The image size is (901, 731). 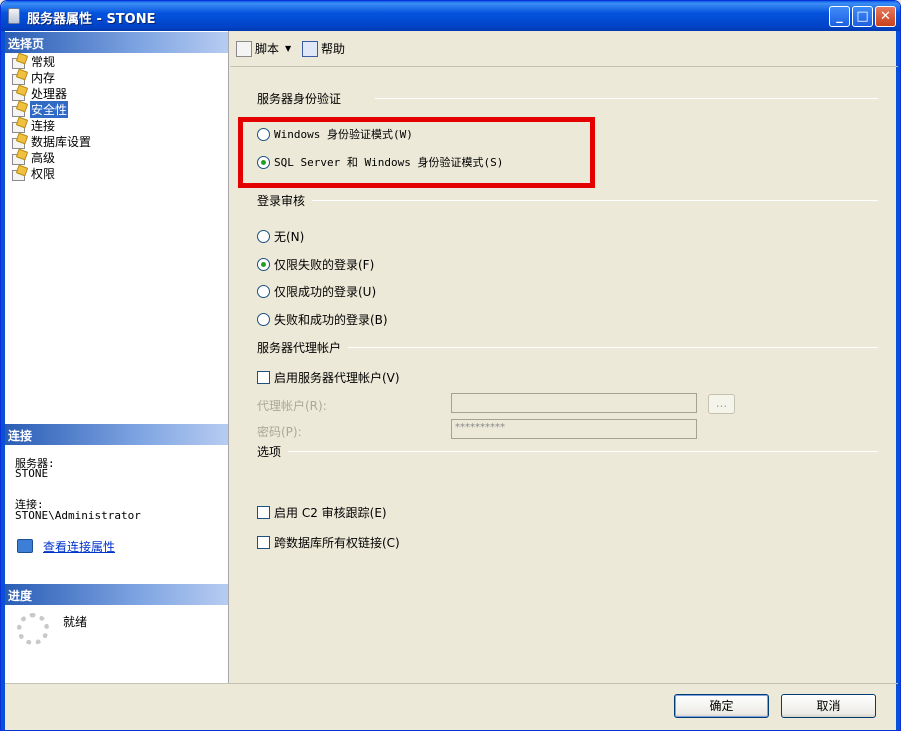 I want to click on nav-item-label: 高级, so click(x=43, y=157).